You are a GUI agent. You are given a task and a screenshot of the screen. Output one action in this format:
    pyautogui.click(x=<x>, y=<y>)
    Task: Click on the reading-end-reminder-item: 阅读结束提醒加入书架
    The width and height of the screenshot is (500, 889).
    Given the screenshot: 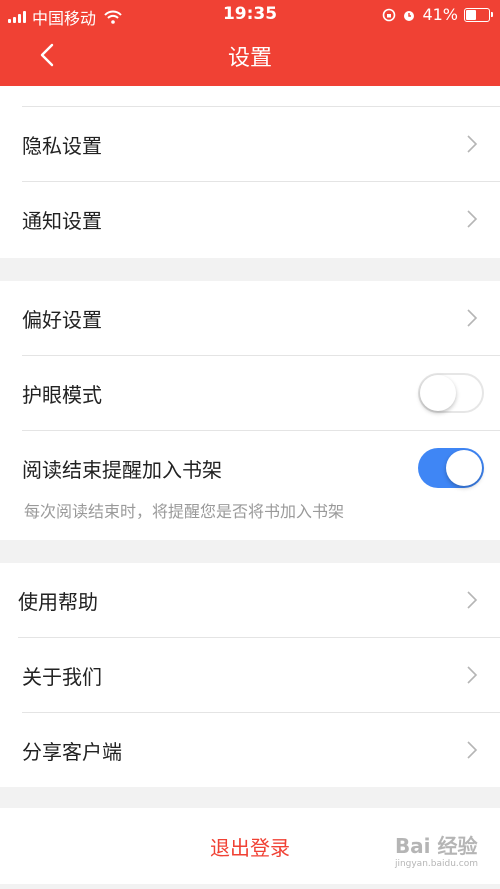 What is the action you would take?
    pyautogui.click(x=261, y=468)
    